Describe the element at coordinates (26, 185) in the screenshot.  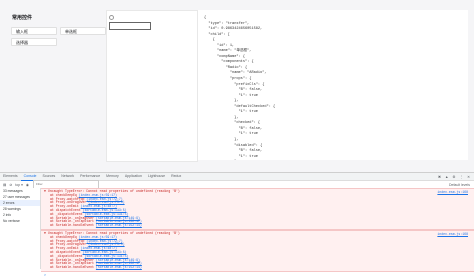
I see `eye-icon: ◉` at that location.